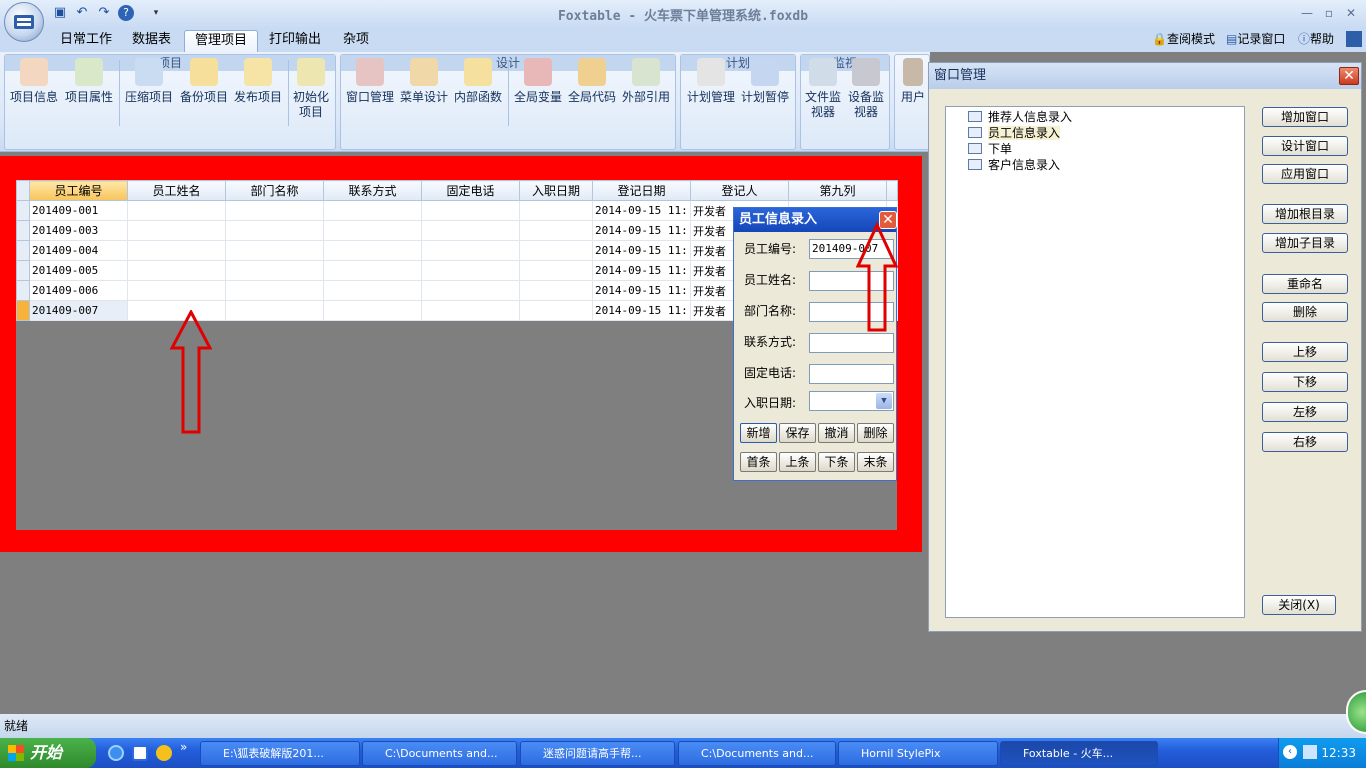  Describe the element at coordinates (758, 433) in the screenshot. I see `new-button: 新增` at that location.